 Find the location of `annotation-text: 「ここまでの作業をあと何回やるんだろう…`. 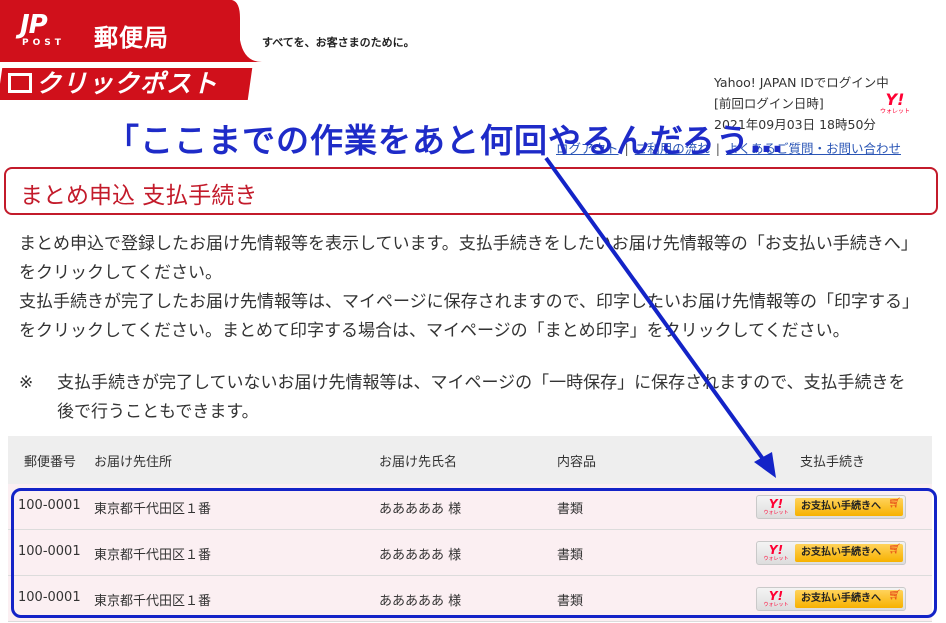

annotation-text: 「ここまでの作業をあと何回やるんだろう… is located at coordinates (445, 140).